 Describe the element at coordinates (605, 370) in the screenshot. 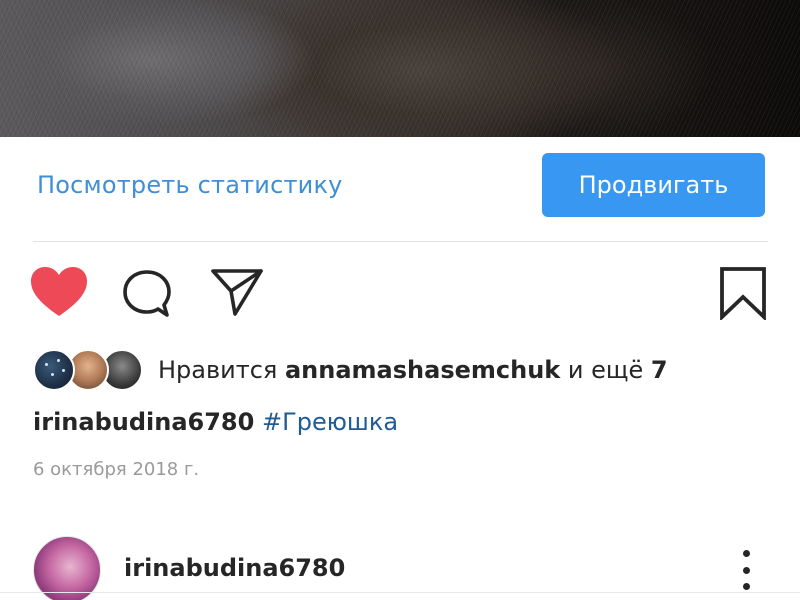

I see `likes-middle: и ещё` at that location.